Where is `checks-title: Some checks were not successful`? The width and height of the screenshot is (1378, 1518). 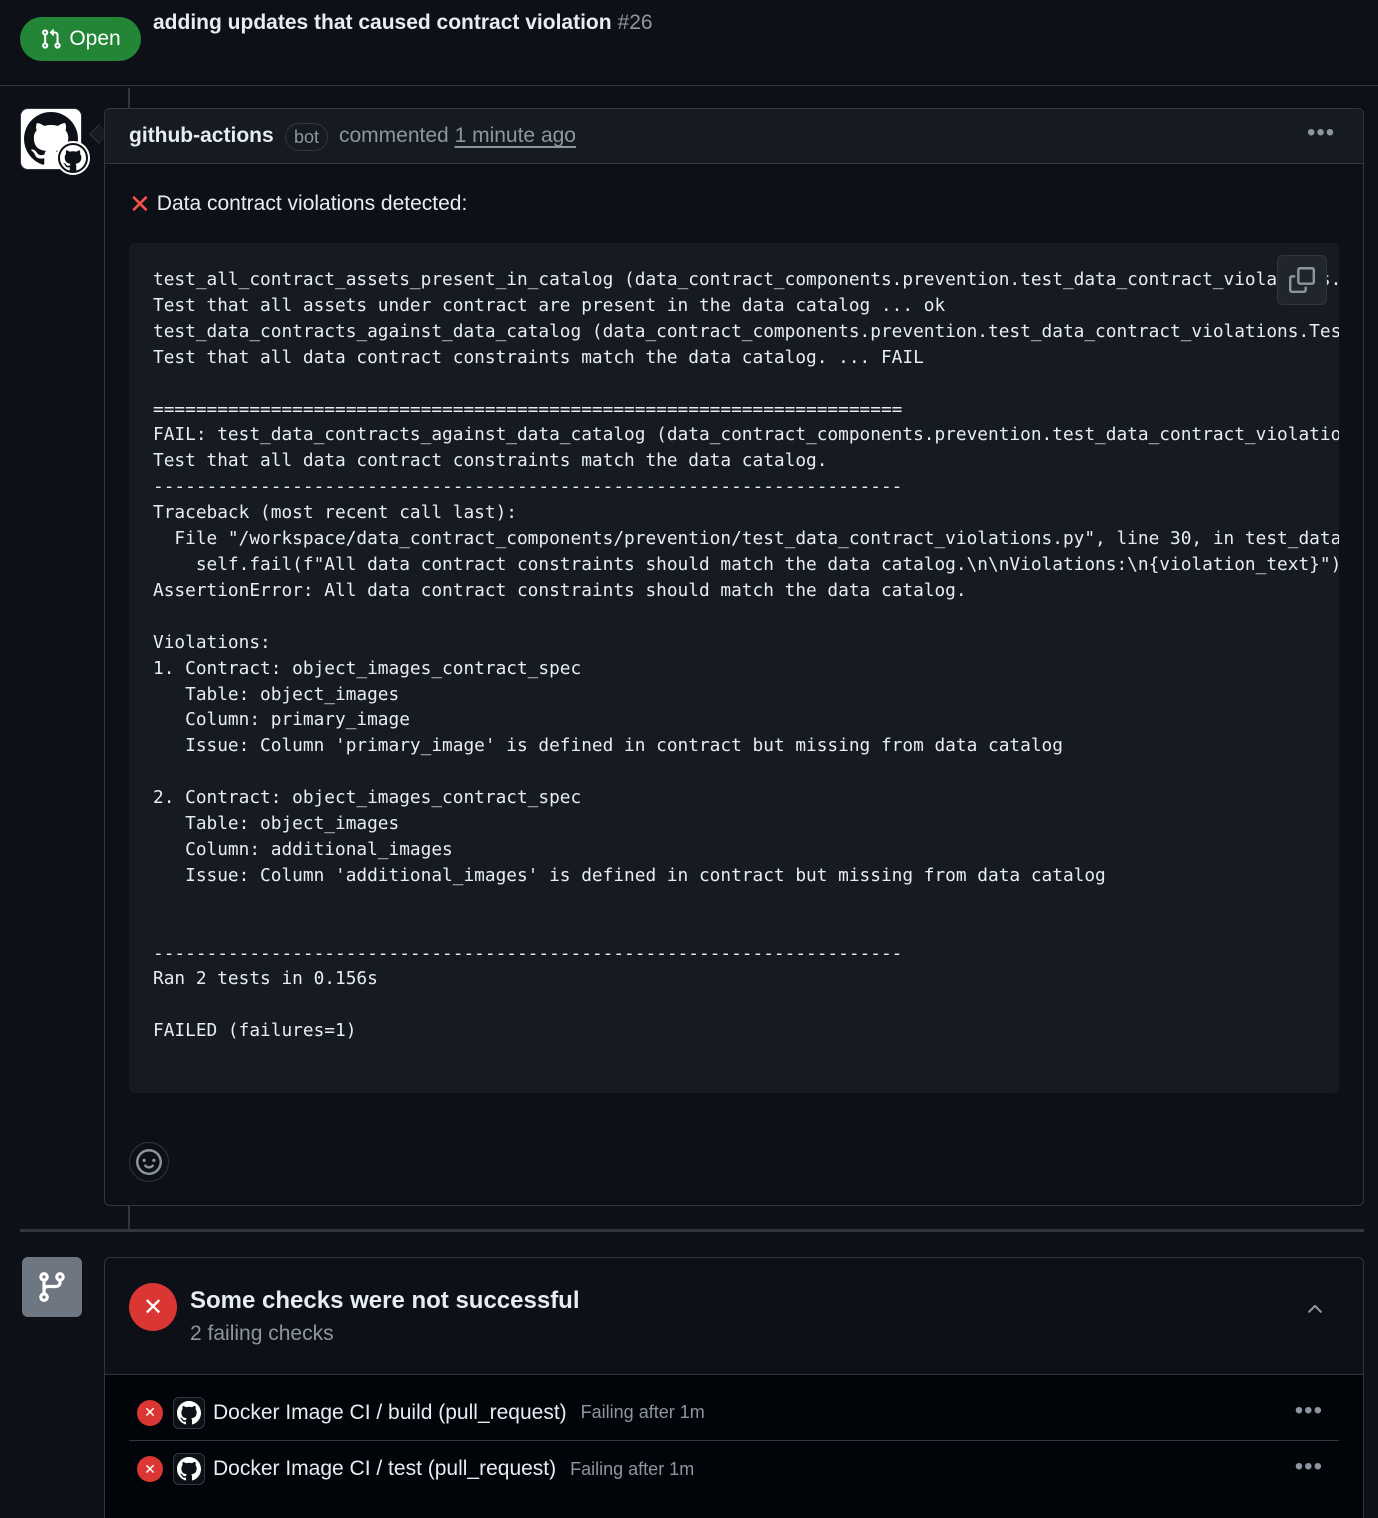 checks-title: Some checks were not successful is located at coordinates (385, 1300).